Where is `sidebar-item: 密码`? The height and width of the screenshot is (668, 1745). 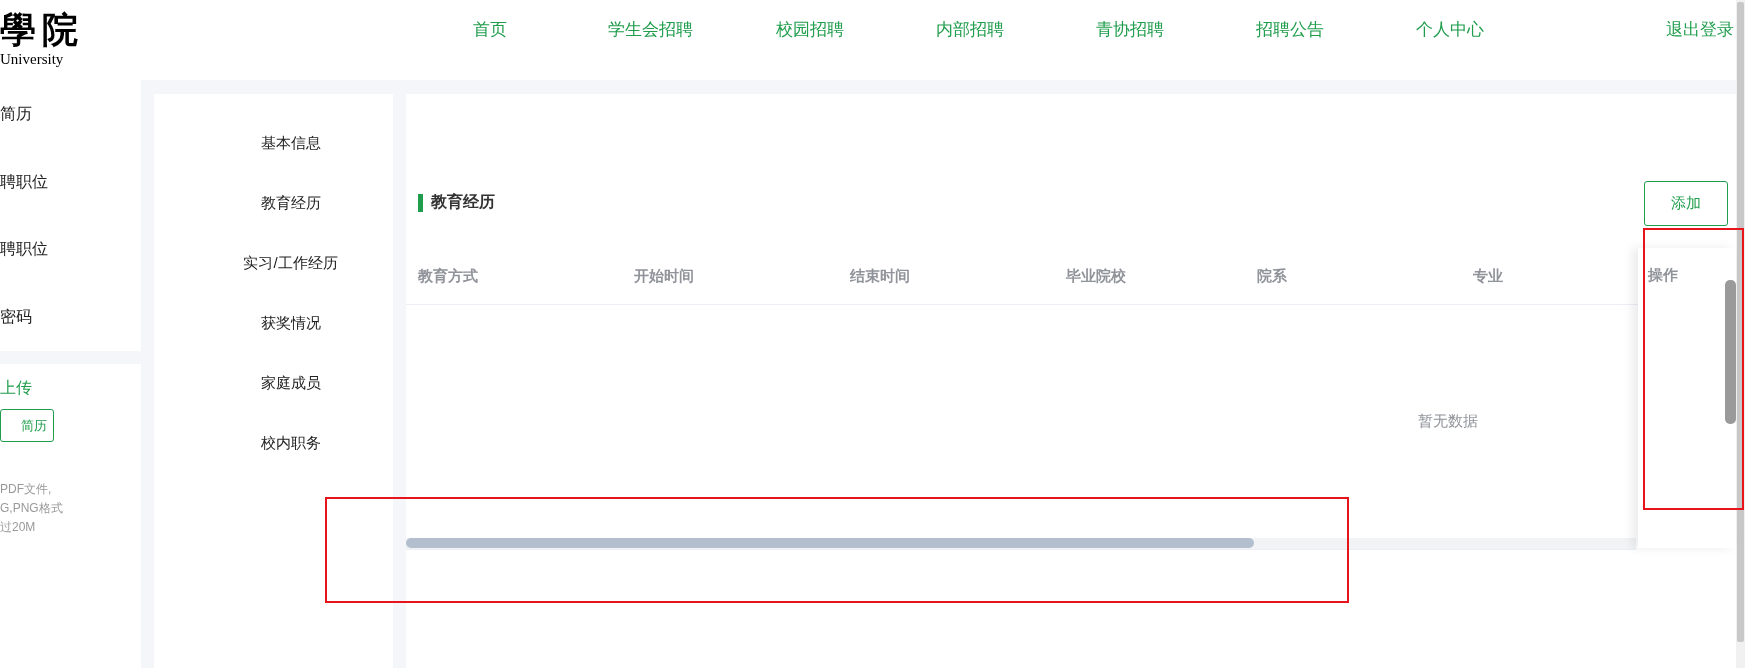 sidebar-item: 密码 is located at coordinates (70, 317).